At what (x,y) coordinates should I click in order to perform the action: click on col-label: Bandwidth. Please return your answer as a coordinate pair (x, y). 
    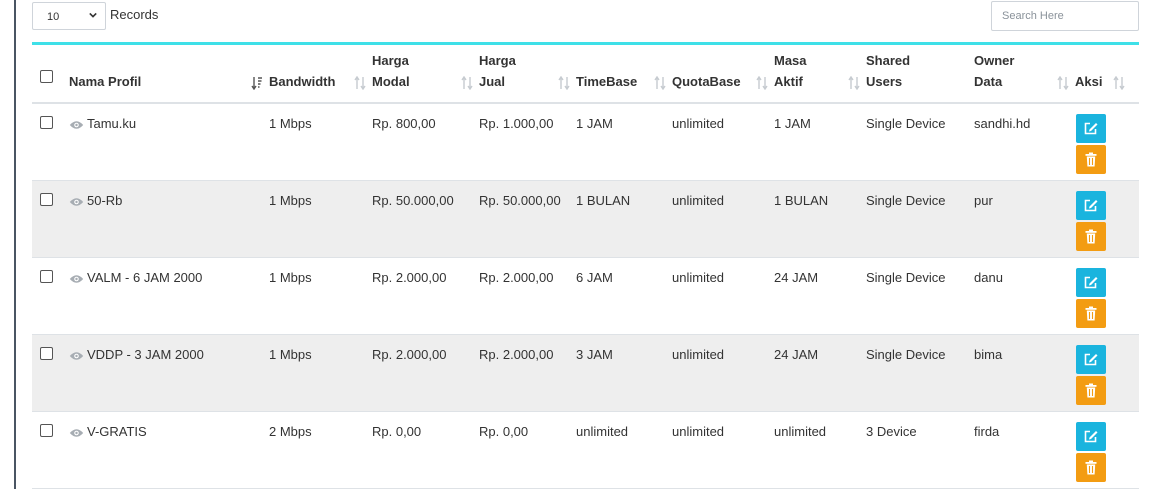
    Looking at the image, I should click on (302, 81).